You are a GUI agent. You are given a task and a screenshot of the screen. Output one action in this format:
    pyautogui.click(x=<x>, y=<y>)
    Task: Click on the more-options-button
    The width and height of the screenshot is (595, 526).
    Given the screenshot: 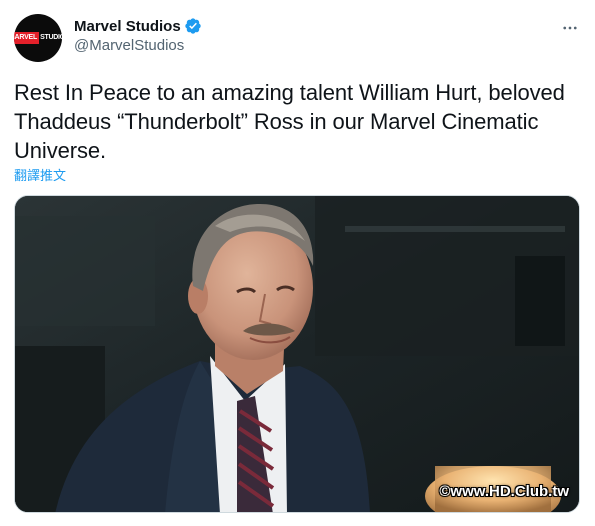 What is the action you would take?
    pyautogui.click(x=570, y=28)
    